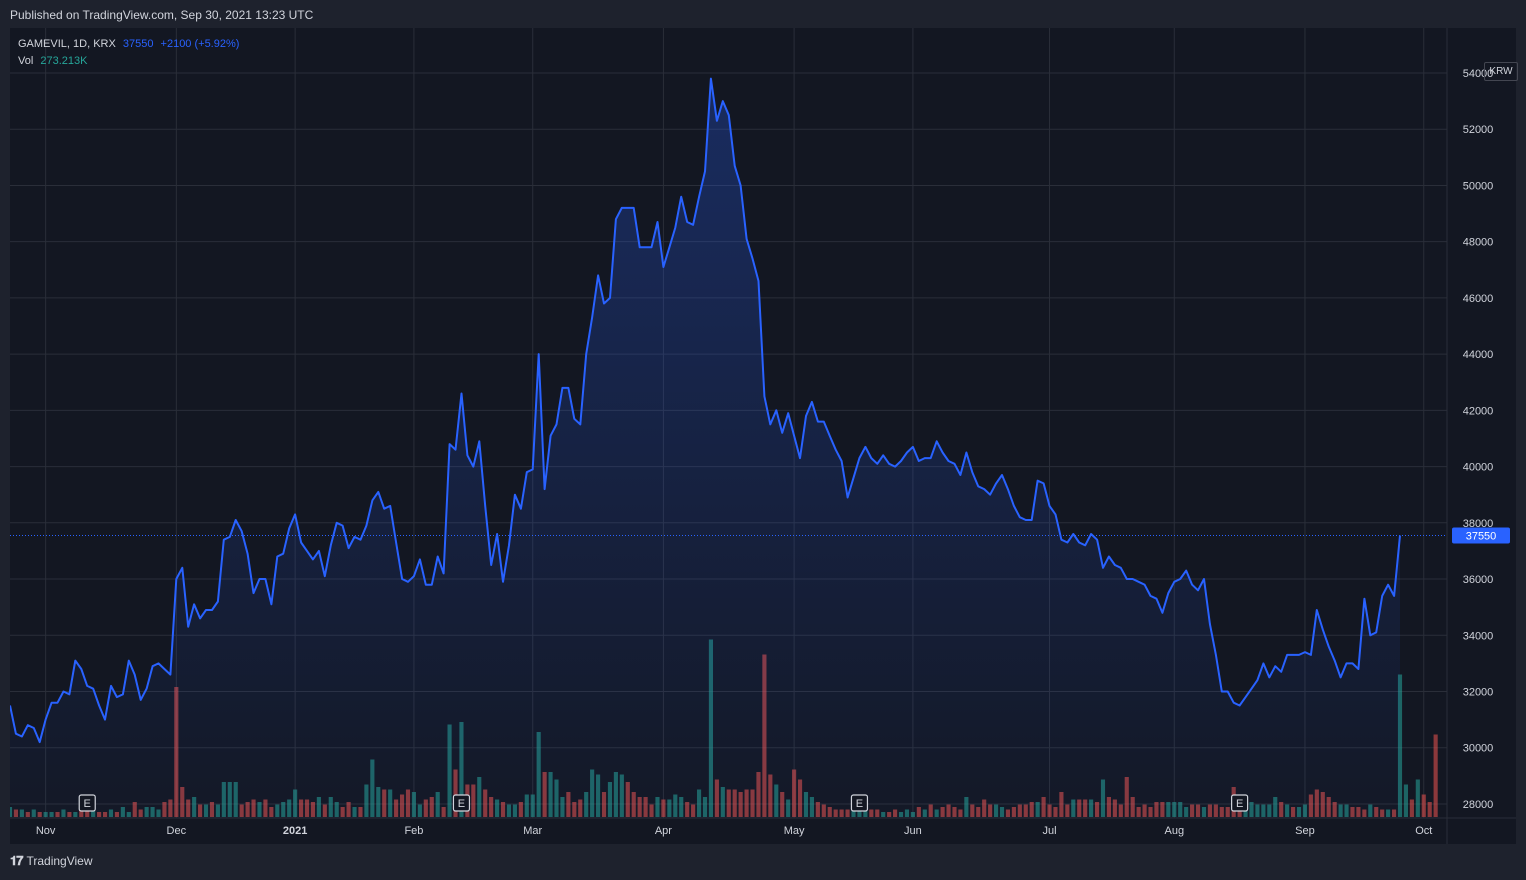 This screenshot has width=1526, height=880. I want to click on footer: 𝟏𝟕 TradingView, so click(51, 861).